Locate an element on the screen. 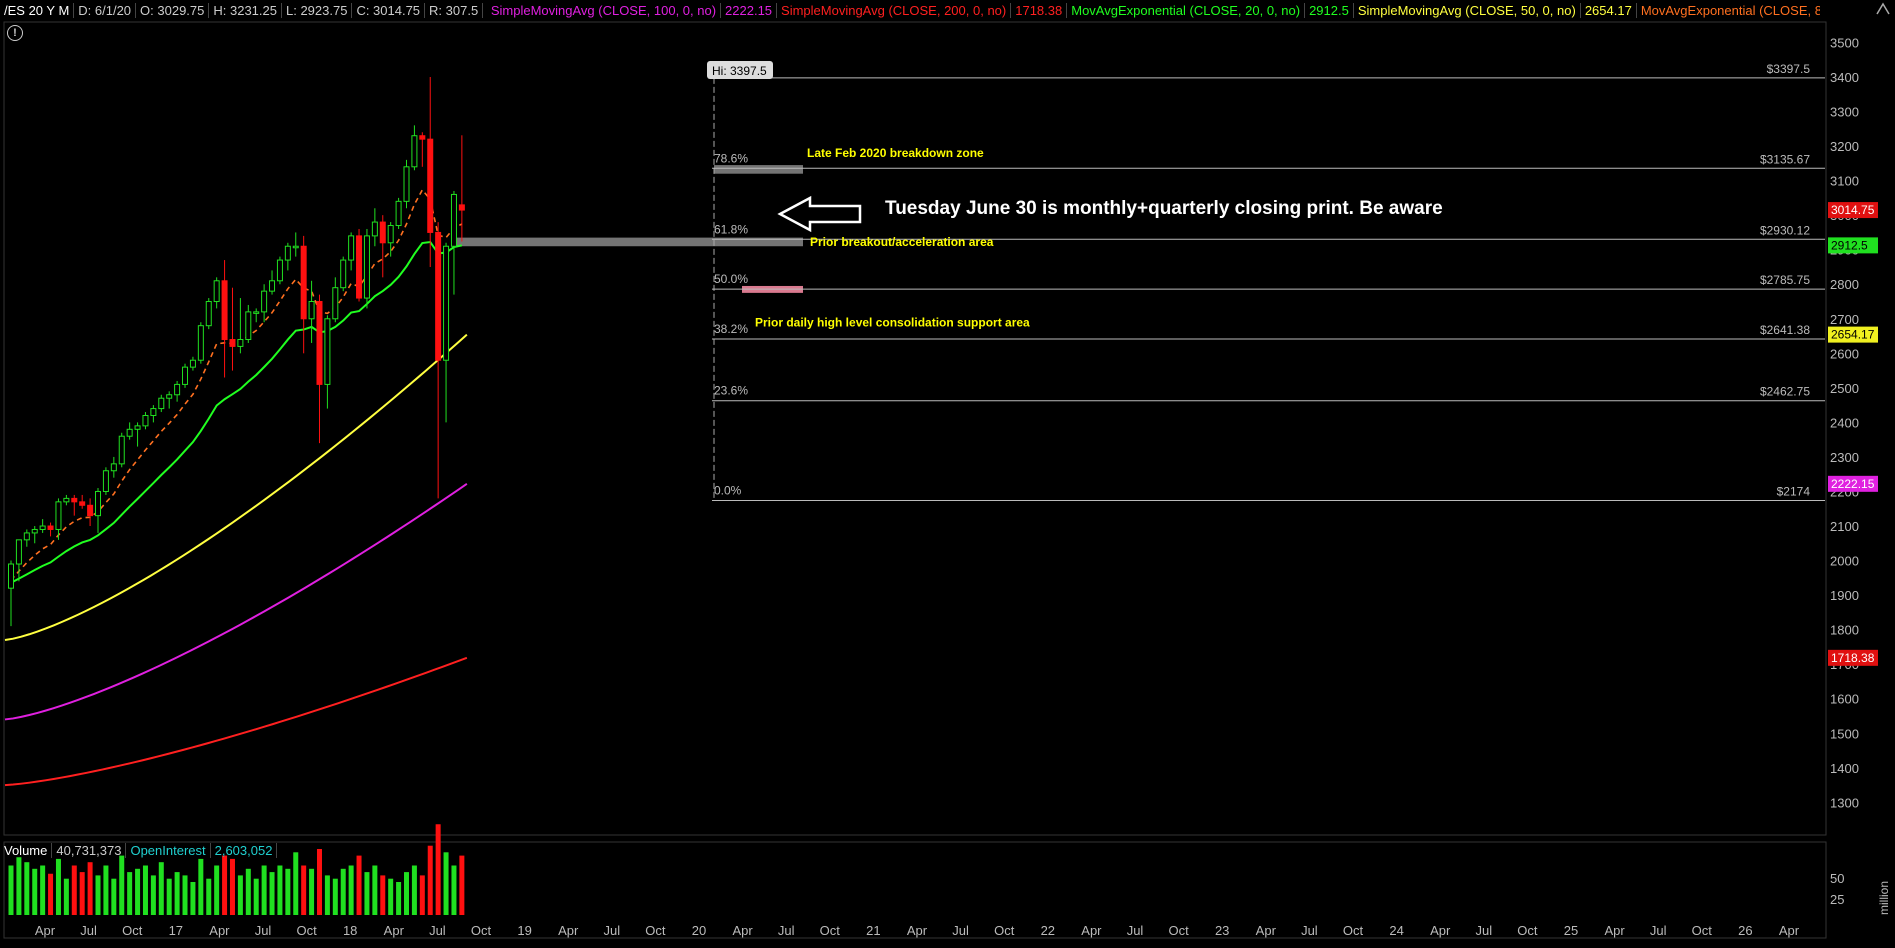  price-tag: 2222.15 is located at coordinates (1853, 483).